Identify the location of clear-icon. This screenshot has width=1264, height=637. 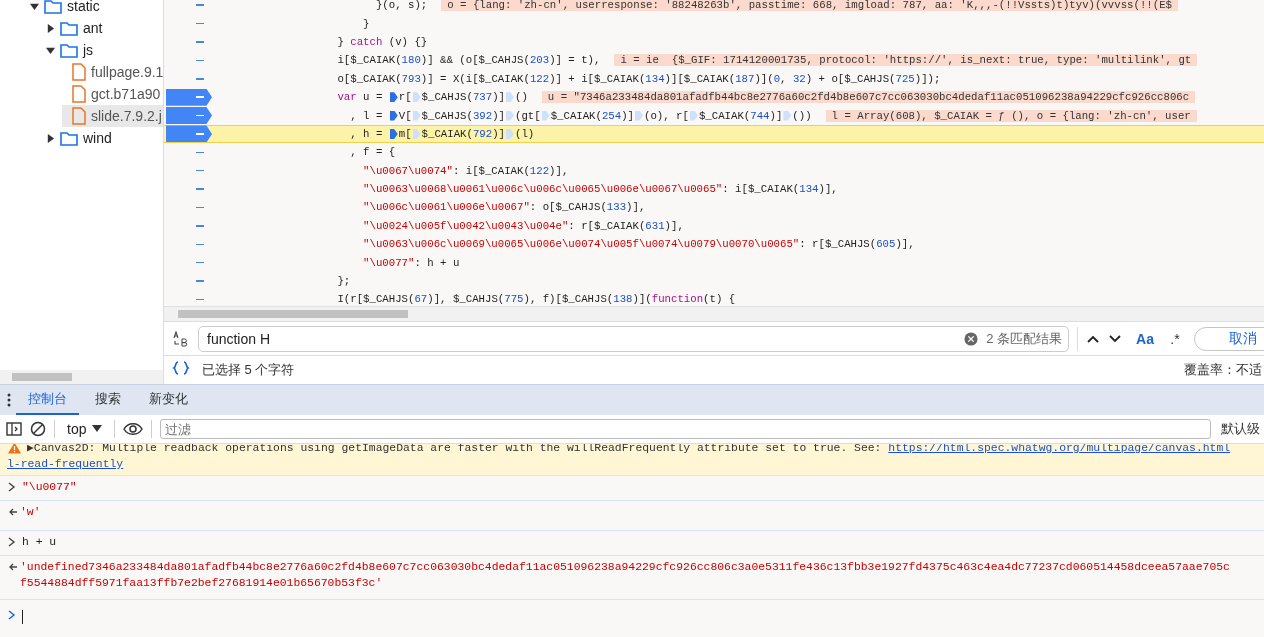
(971, 338).